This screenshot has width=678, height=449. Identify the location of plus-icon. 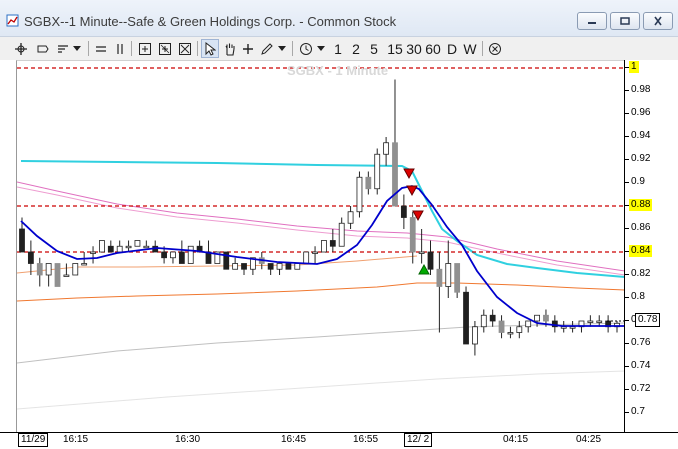
(247, 48).